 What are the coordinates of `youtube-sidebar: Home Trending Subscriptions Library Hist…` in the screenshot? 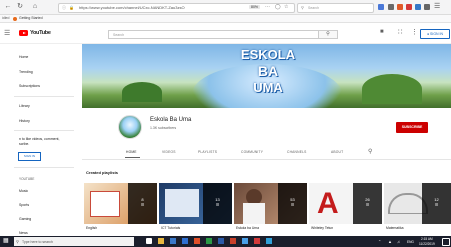 It's located at (40, 139).